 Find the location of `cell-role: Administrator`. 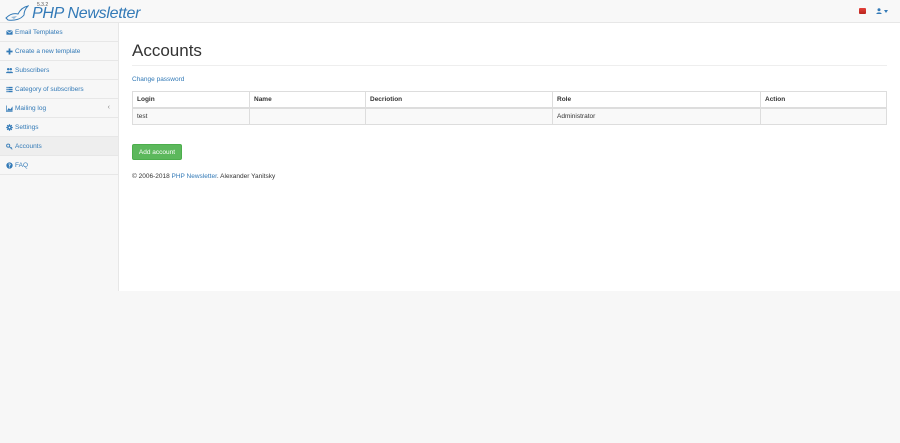

cell-role: Administrator is located at coordinates (656, 116).